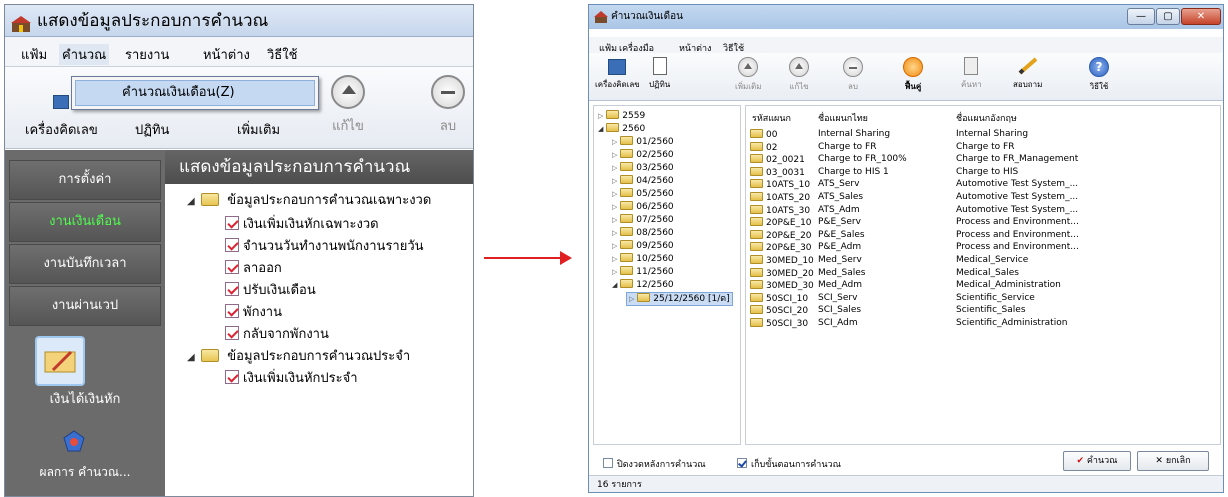  I want to click on status-bar: 16 รายการ, so click(906, 483).